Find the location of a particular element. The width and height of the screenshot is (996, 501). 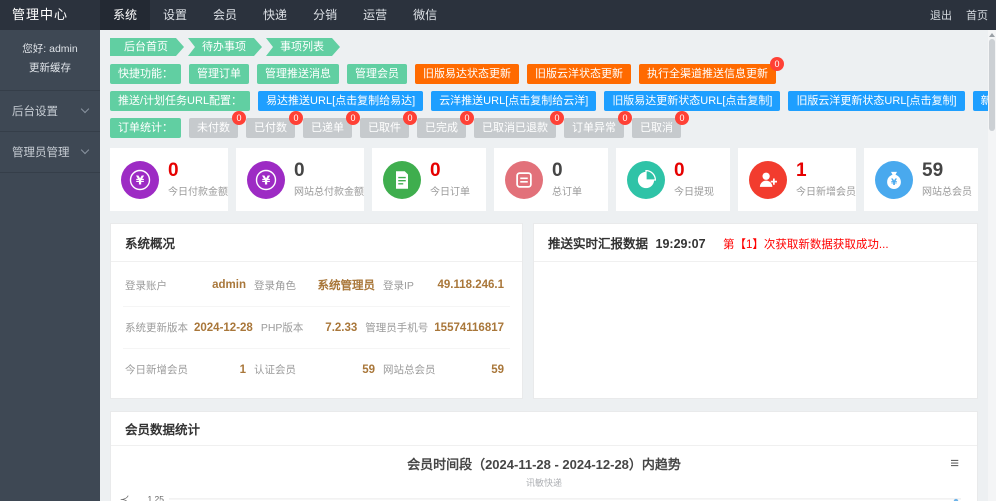

push-url-button-2: 旧版易达更新状态URL[点击复制] is located at coordinates (692, 101).